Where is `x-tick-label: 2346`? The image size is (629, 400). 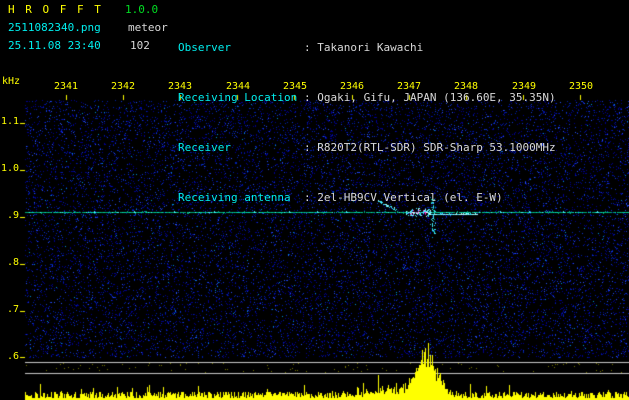
x-tick-label: 2346 is located at coordinates (352, 86).